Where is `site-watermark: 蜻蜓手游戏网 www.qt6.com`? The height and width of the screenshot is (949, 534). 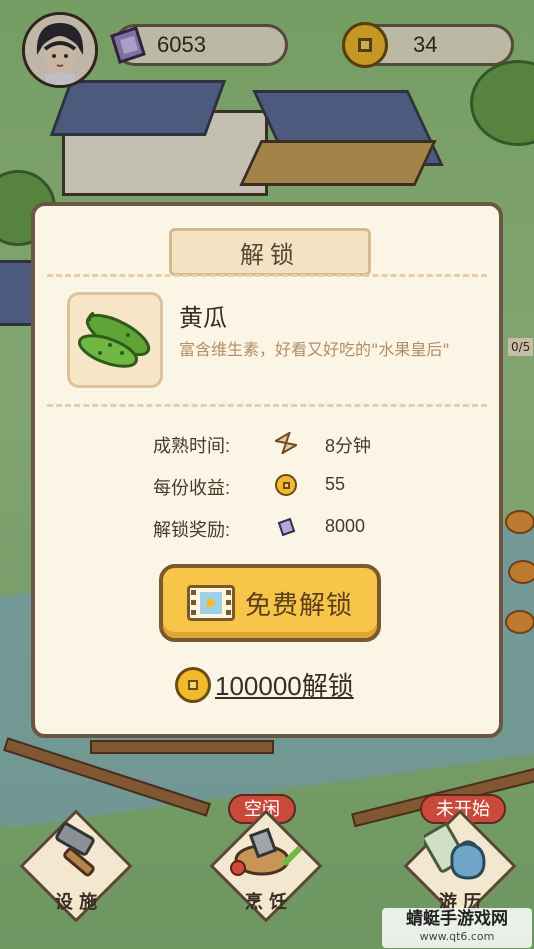
site-watermark: 蜻蜓手游戏网 www.qt6.com is located at coordinates (457, 928).